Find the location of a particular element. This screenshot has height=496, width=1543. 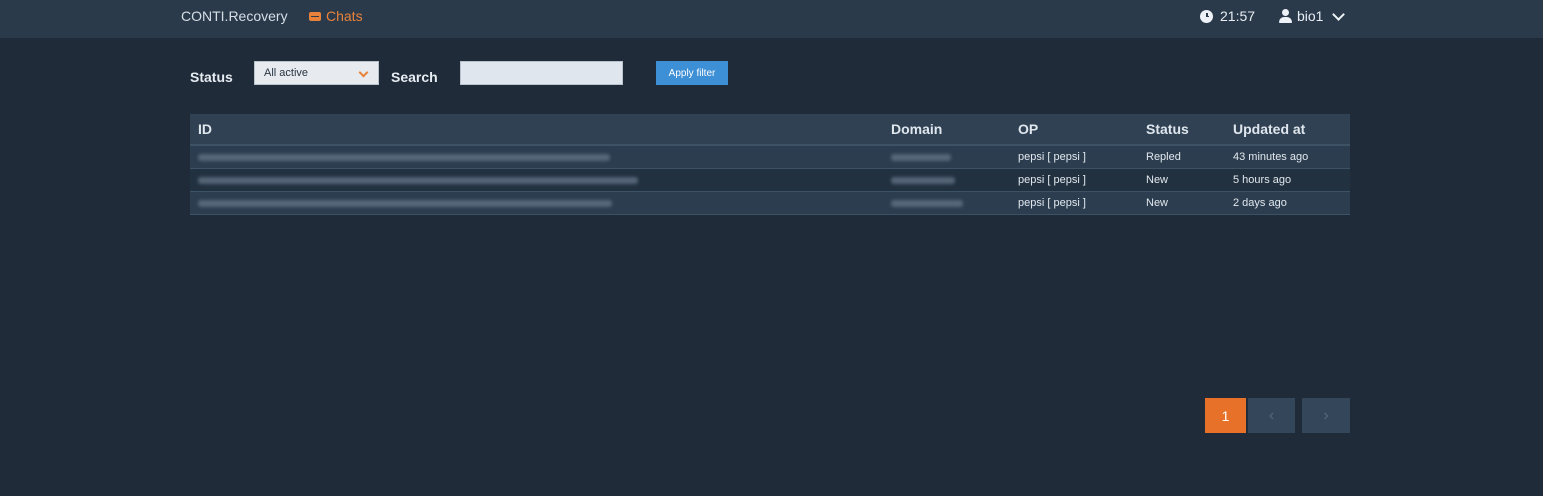

row-updated-at: 43 minutes ago is located at coordinates (1287, 157).